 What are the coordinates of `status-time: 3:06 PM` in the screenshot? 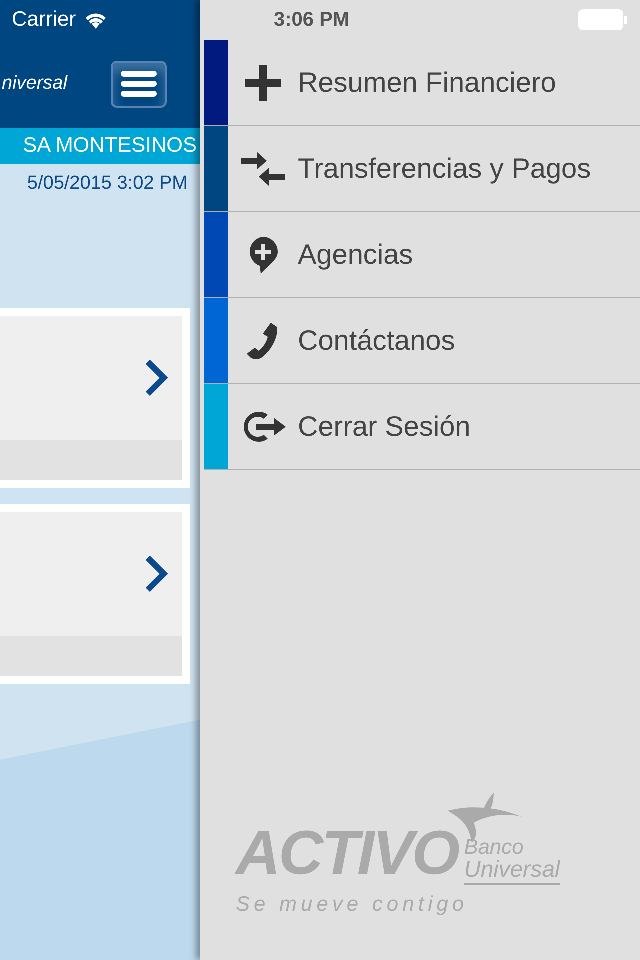 It's located at (312, 20).